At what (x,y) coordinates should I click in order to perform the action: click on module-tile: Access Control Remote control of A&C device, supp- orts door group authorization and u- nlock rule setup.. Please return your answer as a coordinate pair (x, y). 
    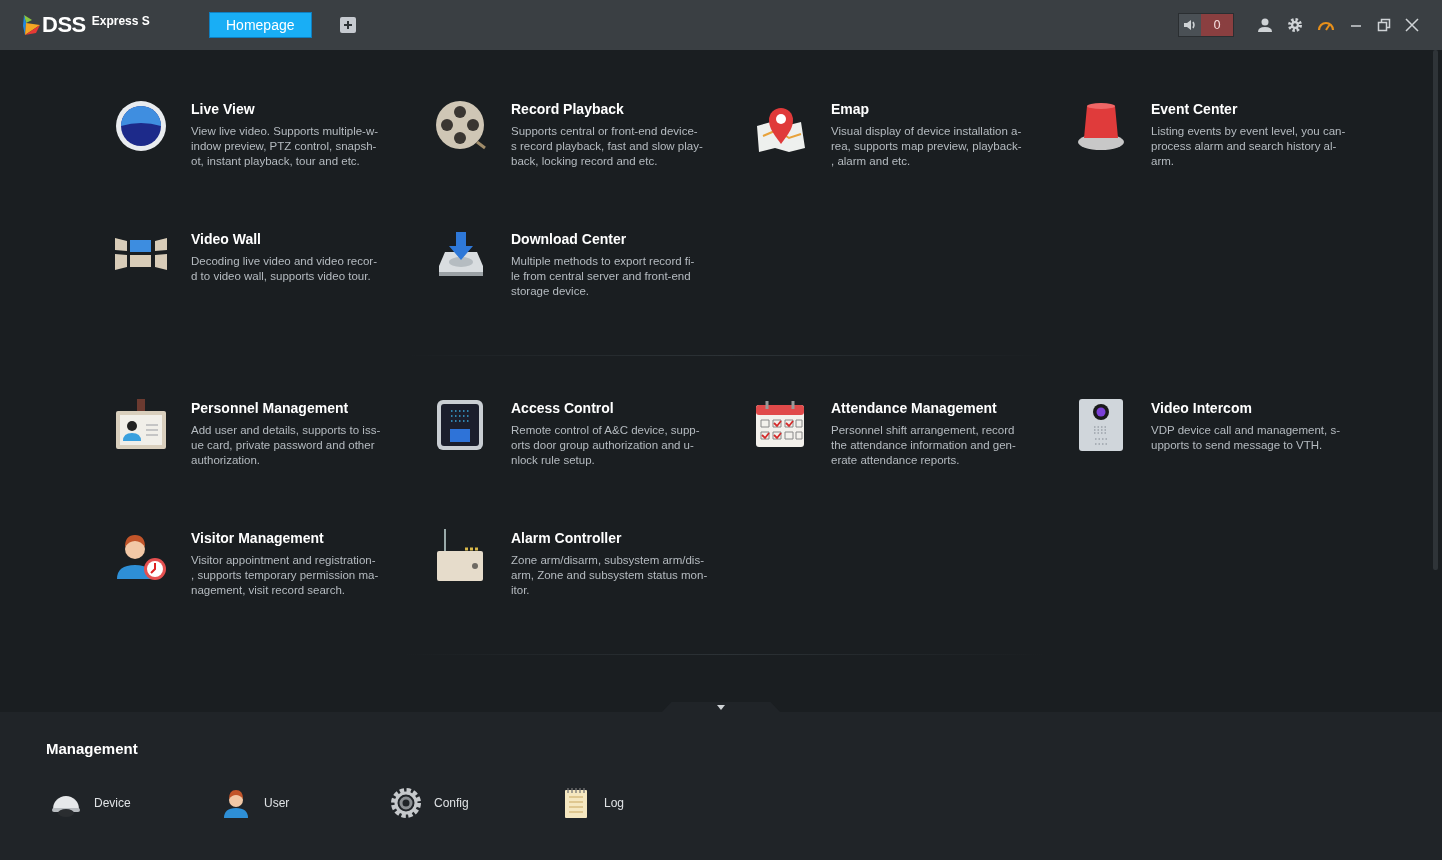
    Looking at the image, I should click on (595, 464).